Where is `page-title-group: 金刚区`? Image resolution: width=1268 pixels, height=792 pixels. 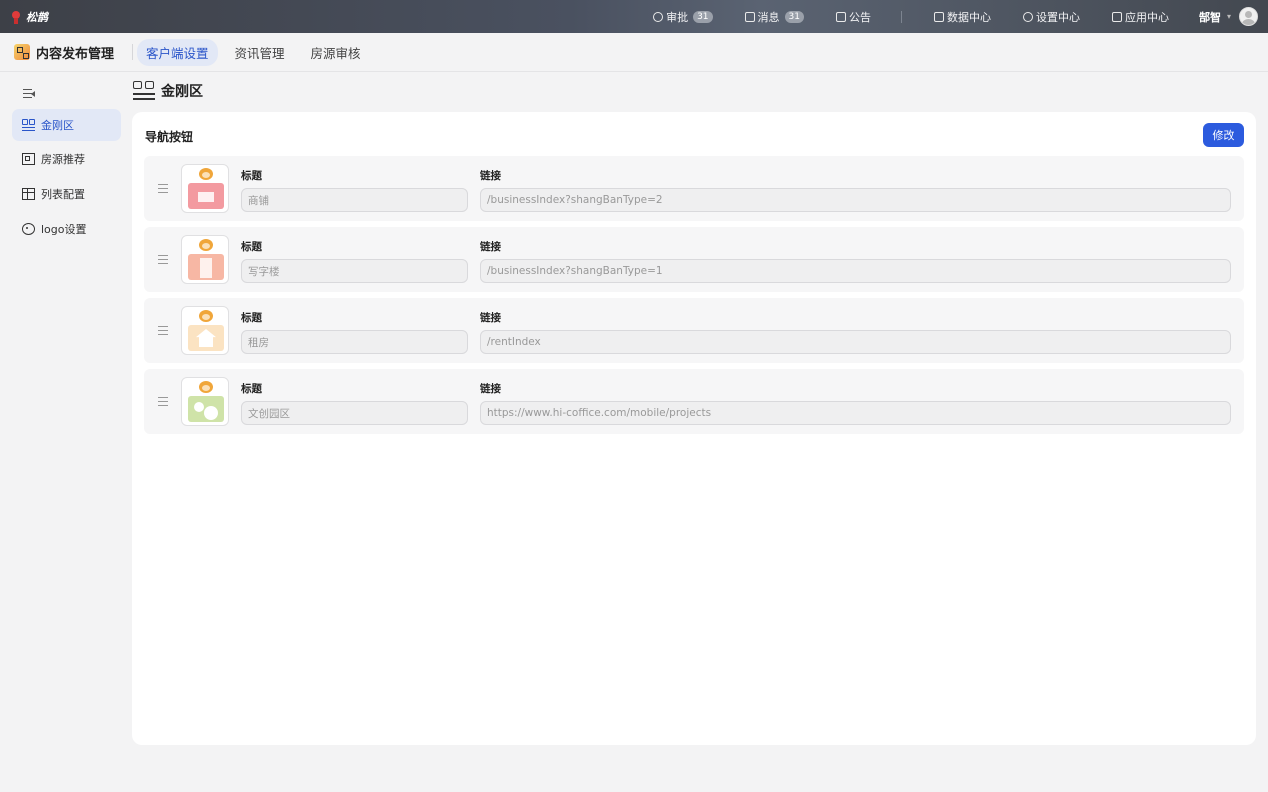
page-title-group: 金刚区 is located at coordinates (168, 91).